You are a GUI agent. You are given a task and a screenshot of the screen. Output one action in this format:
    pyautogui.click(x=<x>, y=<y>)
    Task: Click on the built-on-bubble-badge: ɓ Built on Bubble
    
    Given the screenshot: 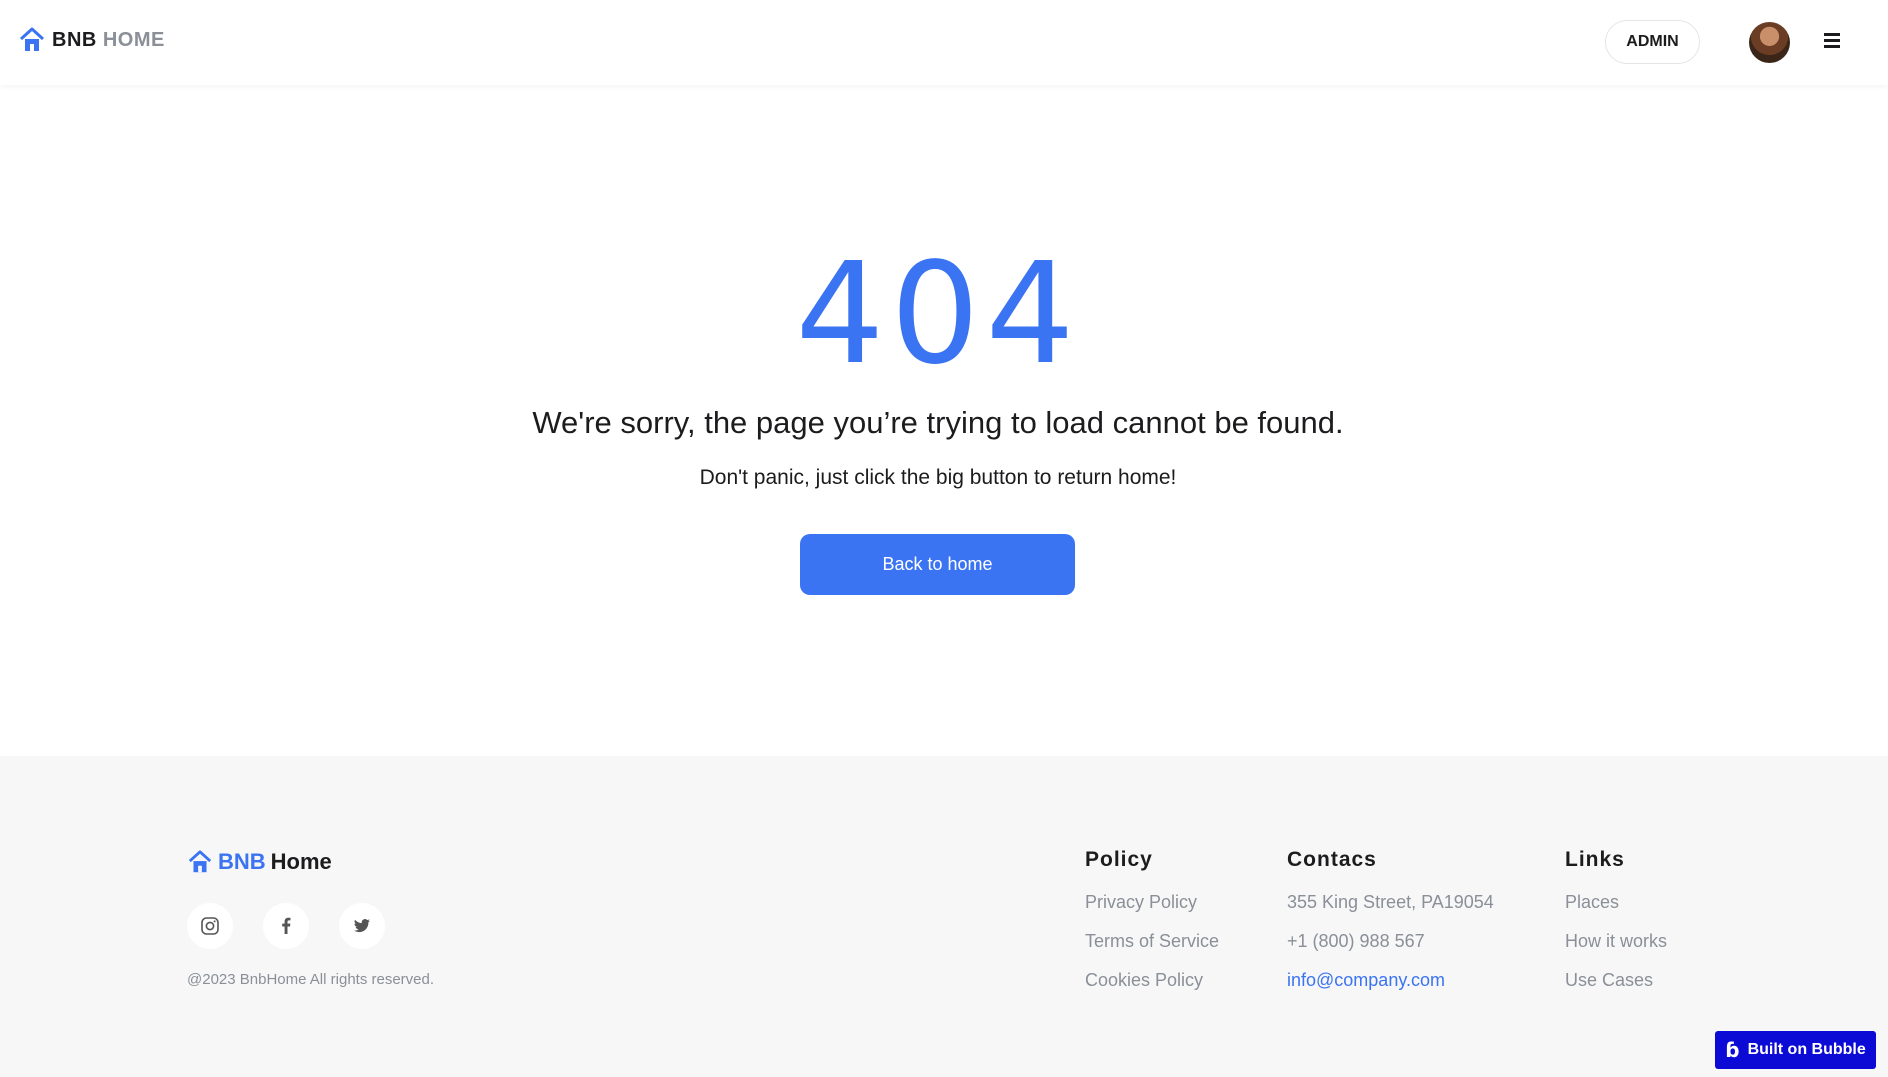 What is the action you would take?
    pyautogui.click(x=1795, y=1050)
    